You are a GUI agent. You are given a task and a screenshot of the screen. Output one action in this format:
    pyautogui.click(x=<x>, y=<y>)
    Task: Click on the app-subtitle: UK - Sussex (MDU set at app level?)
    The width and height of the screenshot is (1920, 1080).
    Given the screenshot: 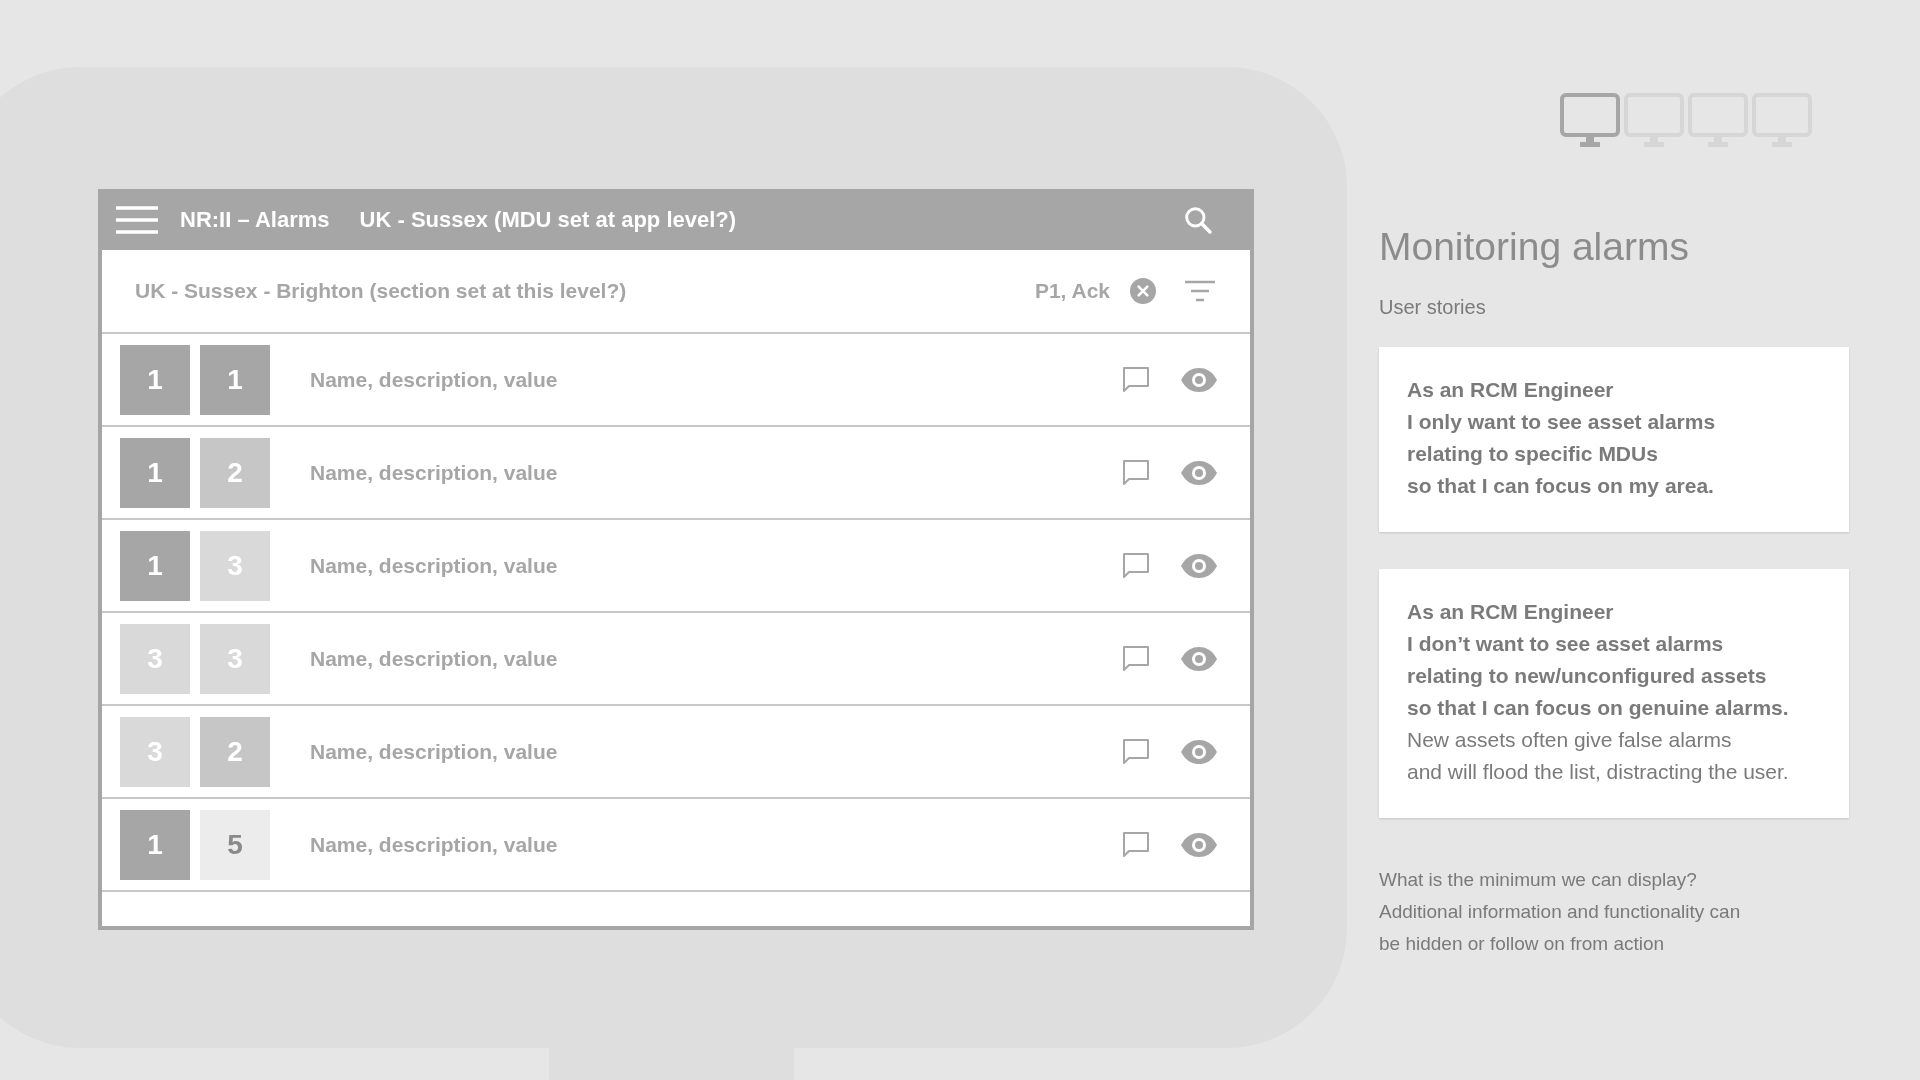 What is the action you would take?
    pyautogui.click(x=548, y=220)
    